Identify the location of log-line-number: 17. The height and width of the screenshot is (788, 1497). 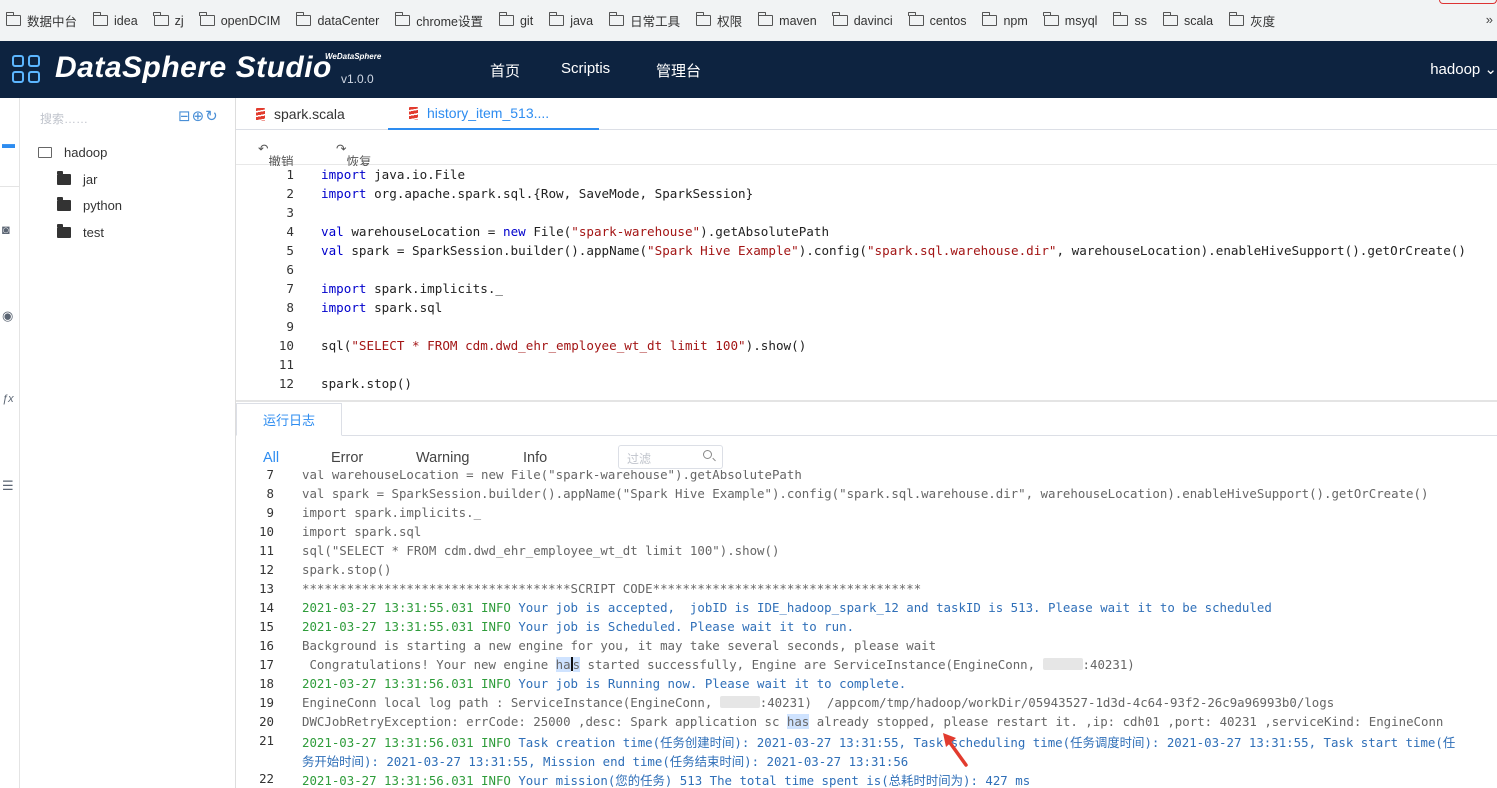
(266, 664).